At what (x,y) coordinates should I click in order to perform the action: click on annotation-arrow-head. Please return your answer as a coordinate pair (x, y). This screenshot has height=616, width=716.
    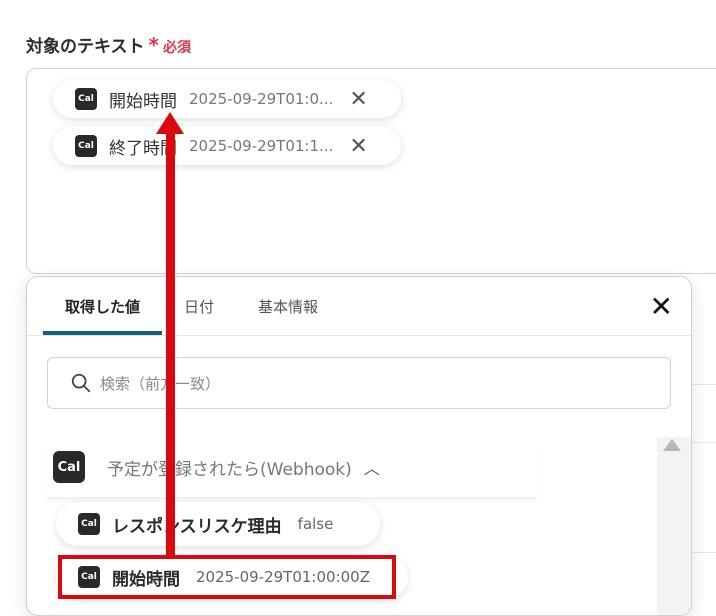
    Looking at the image, I should click on (170, 123).